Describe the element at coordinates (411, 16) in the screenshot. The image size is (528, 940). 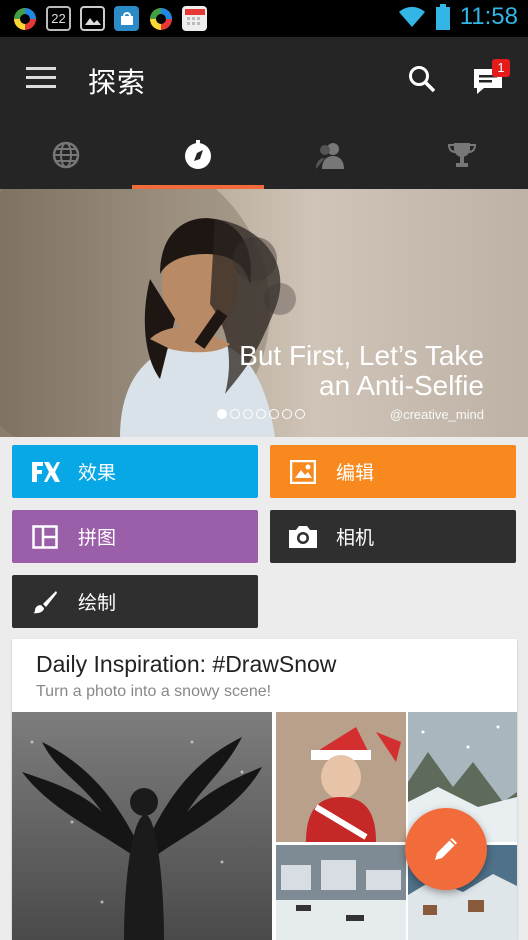
I see `wifi-icon` at that location.